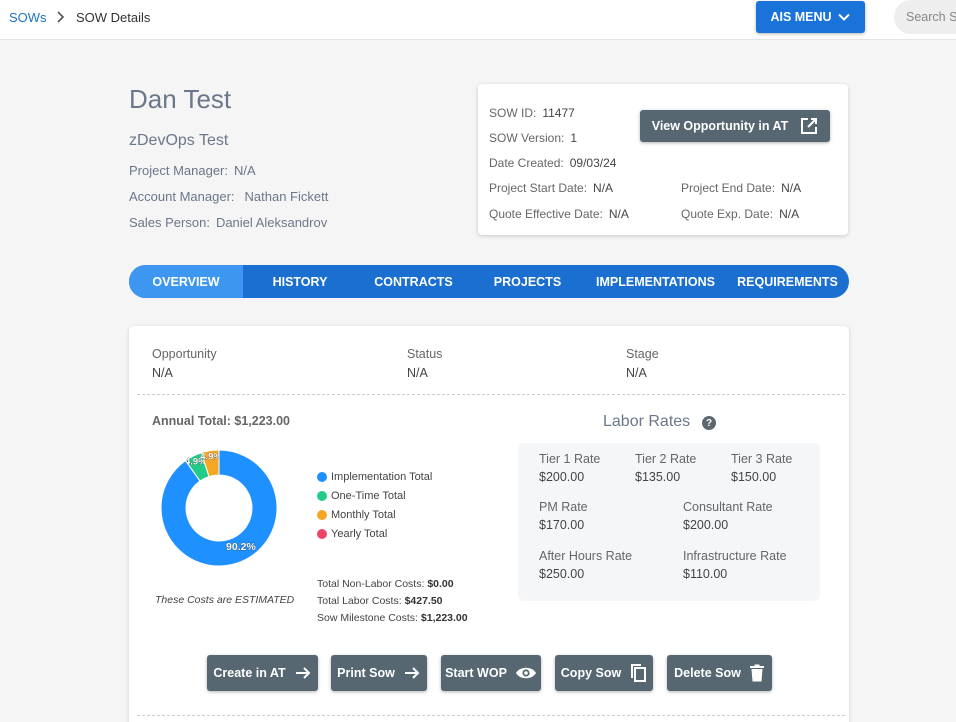  I want to click on legend-dot-monthly, so click(322, 514).